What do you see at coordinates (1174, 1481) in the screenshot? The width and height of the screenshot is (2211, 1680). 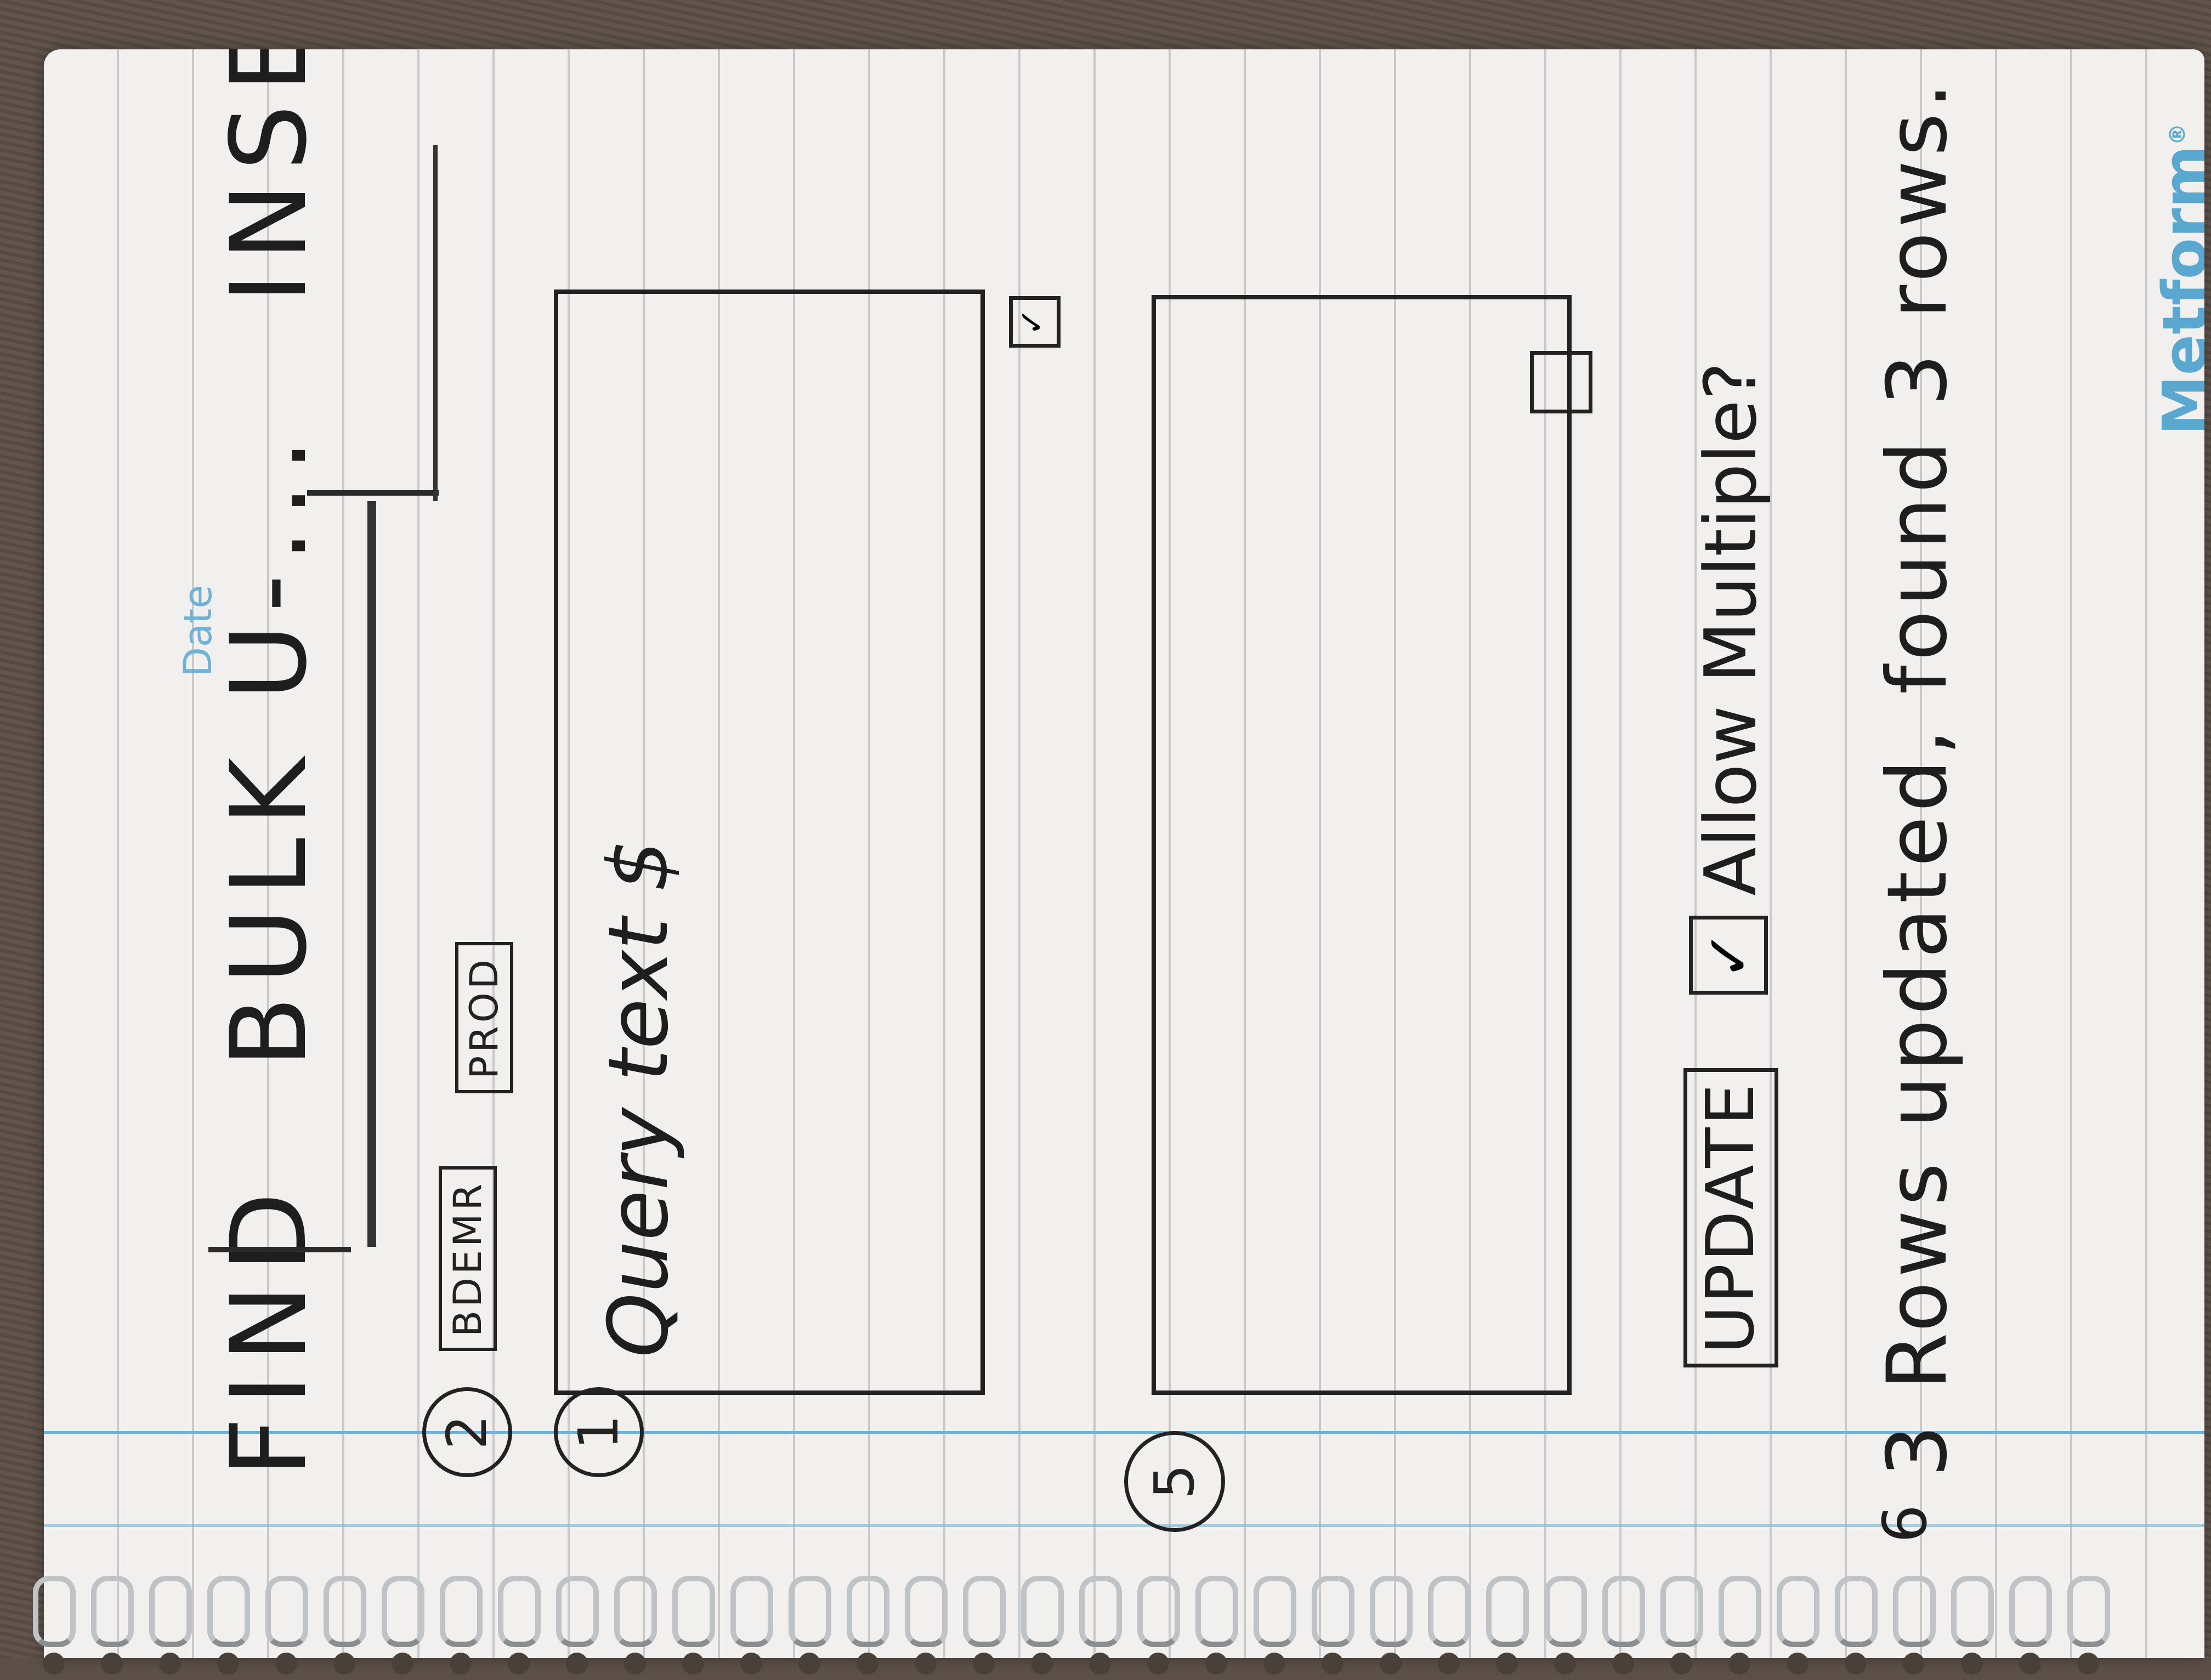 I see `step-marker-5: 5` at bounding box center [1174, 1481].